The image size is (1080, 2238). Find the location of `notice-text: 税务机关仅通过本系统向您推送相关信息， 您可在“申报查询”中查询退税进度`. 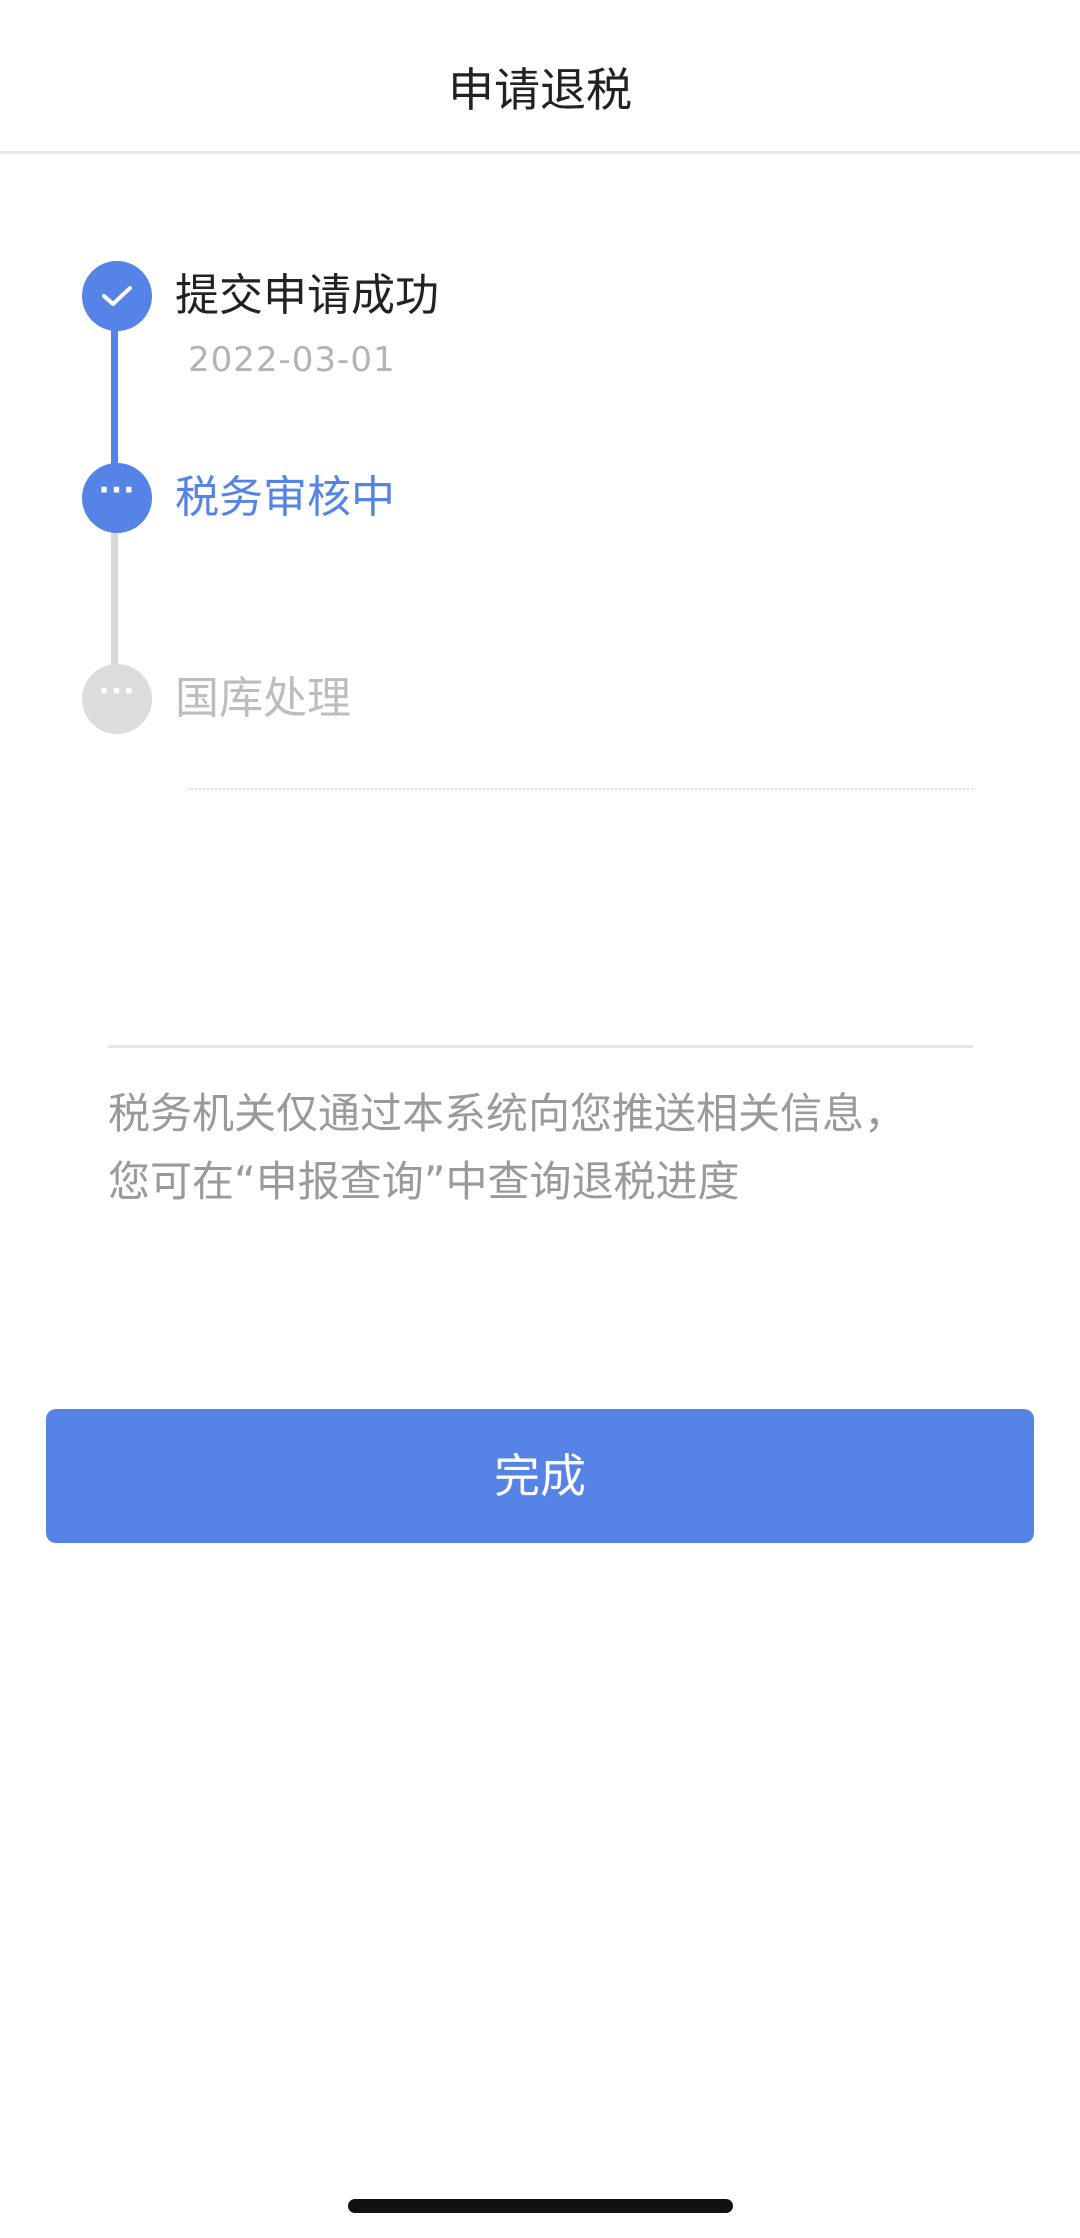

notice-text: 税务机关仅通过本系统向您推送相关信息， 您可在“申报查询”中查询退税进度 is located at coordinates (548, 1148).